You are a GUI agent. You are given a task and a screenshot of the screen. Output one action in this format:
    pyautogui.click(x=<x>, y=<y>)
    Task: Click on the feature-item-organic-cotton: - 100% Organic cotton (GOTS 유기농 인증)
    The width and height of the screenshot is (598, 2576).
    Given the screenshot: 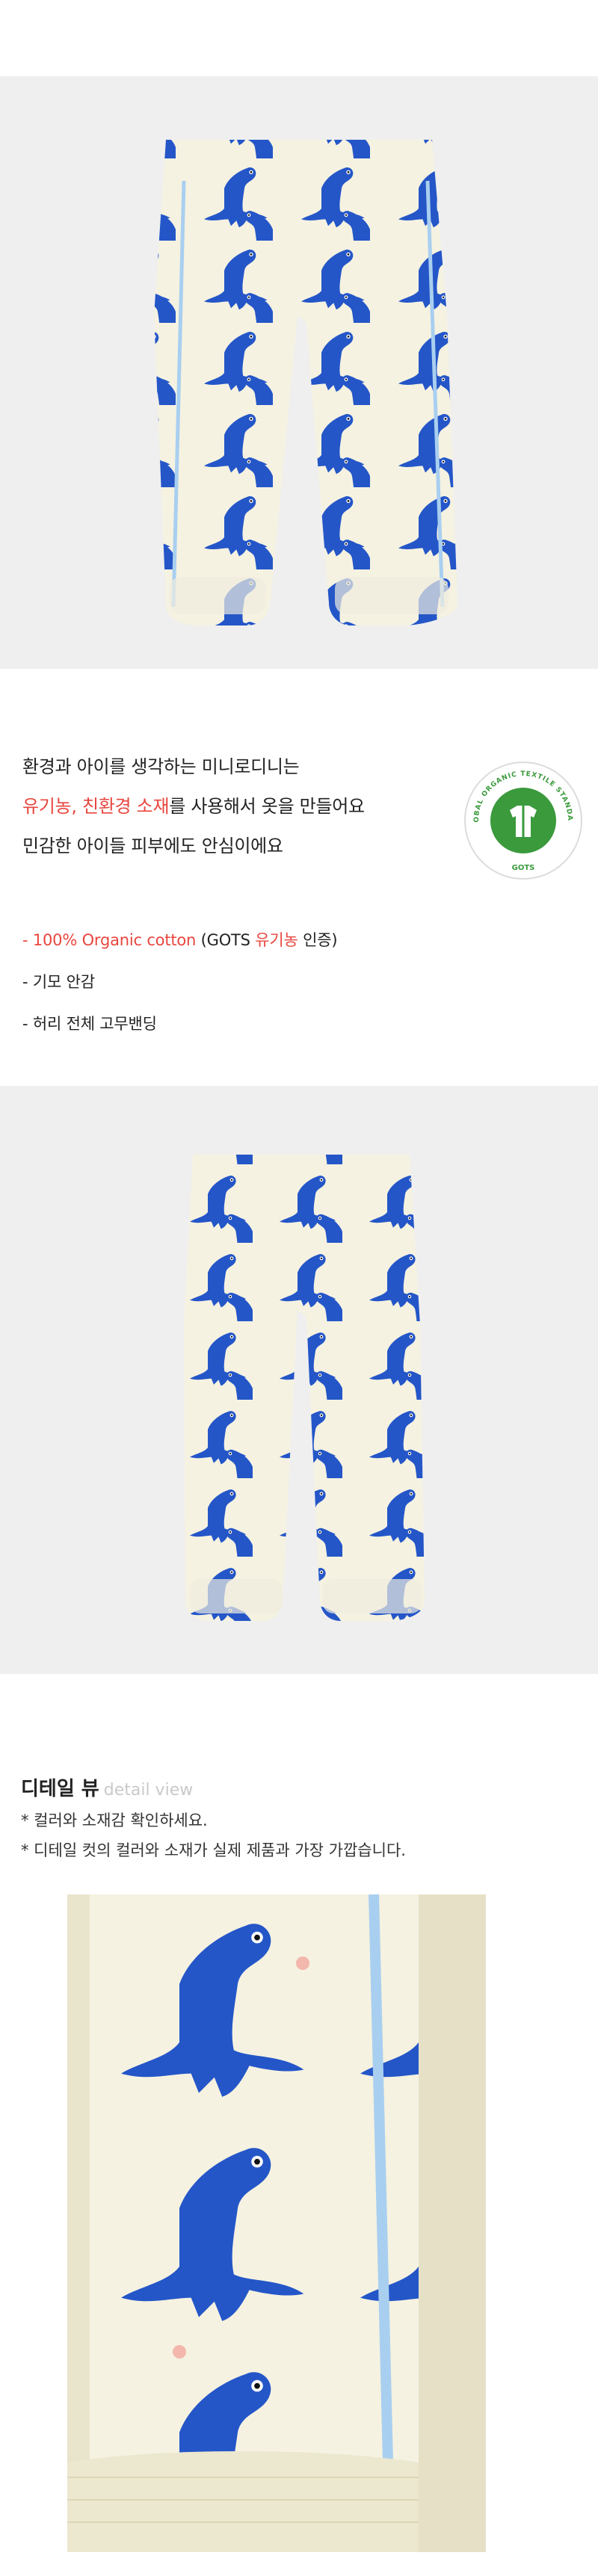 What is the action you would take?
    pyautogui.click(x=180, y=940)
    